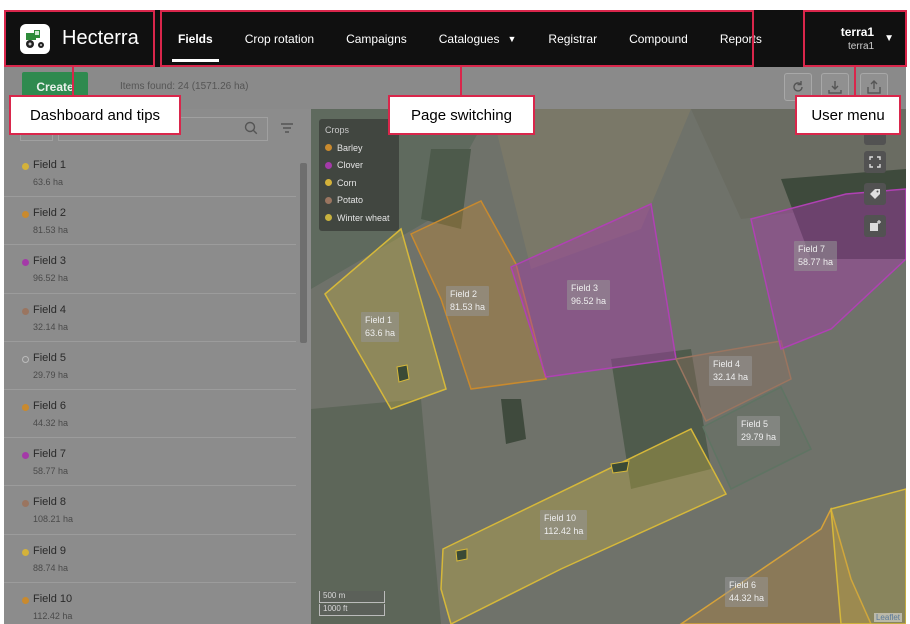 This screenshot has height=624, width=910. What do you see at coordinates (379, 320) in the screenshot?
I see `map-label-name: Field 1` at bounding box center [379, 320].